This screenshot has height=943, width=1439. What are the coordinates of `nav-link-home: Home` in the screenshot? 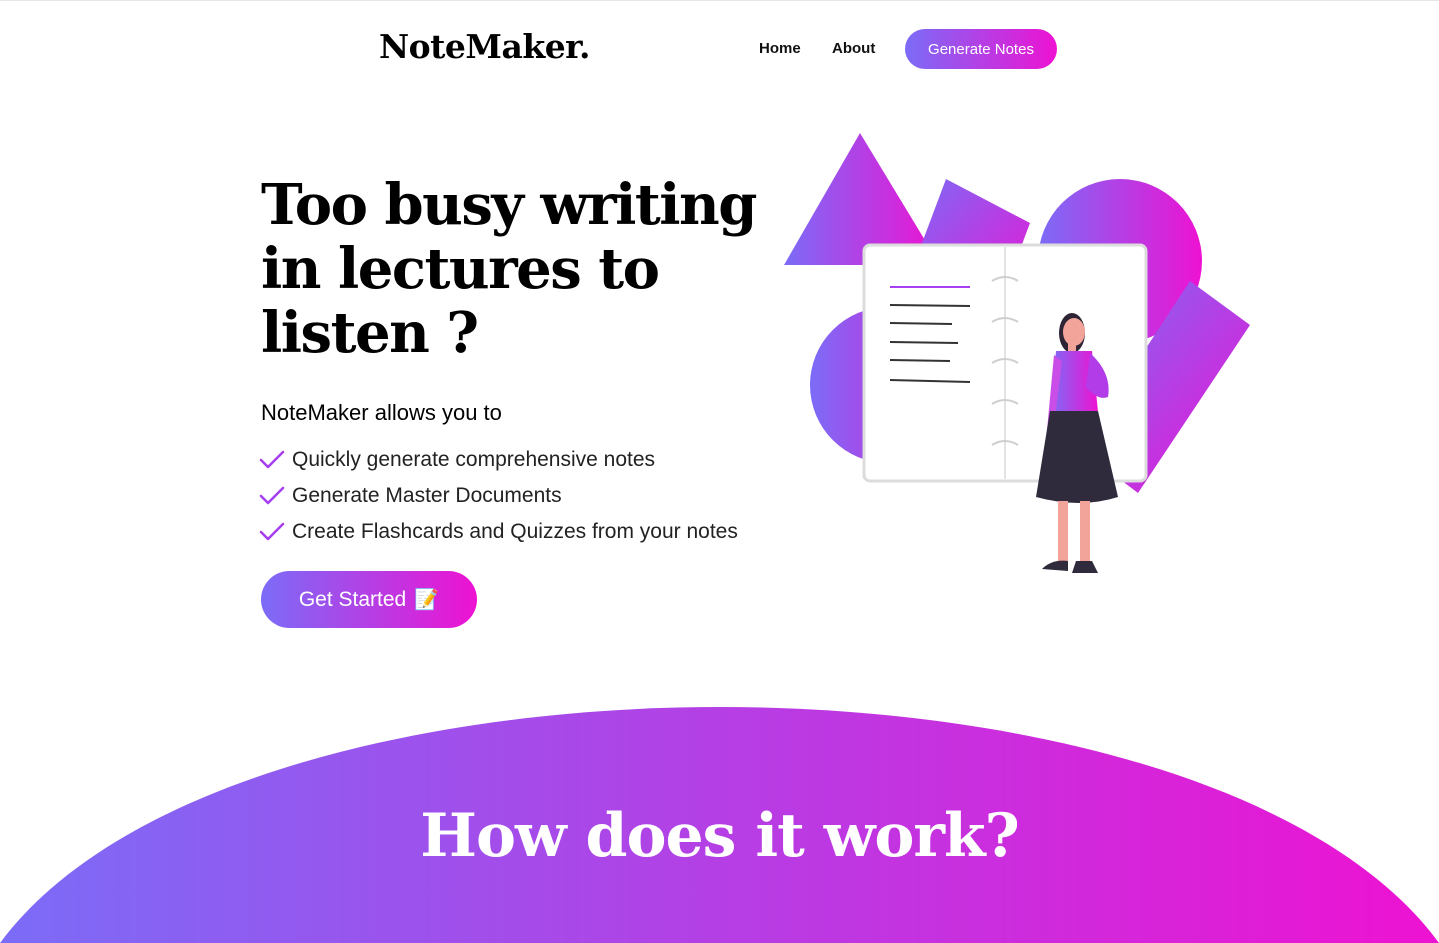 It's located at (780, 48).